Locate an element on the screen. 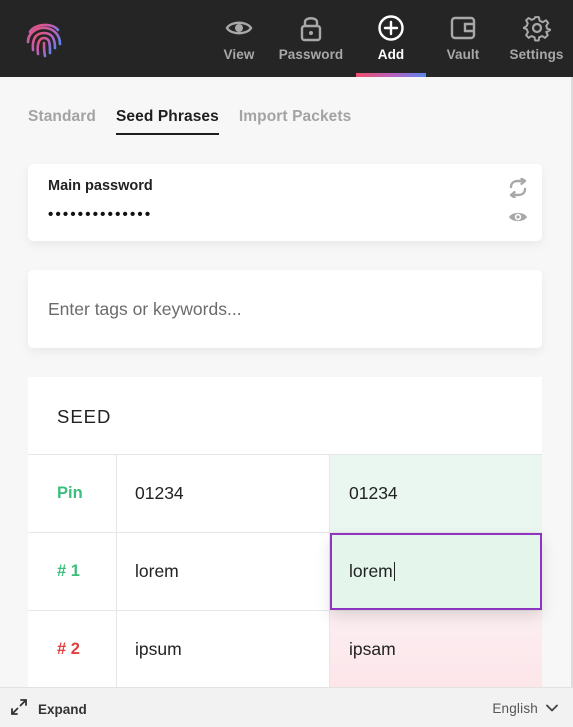 This screenshot has width=573, height=727. top-nav-bar: View Password Add Vault Settings is located at coordinates (286, 38).